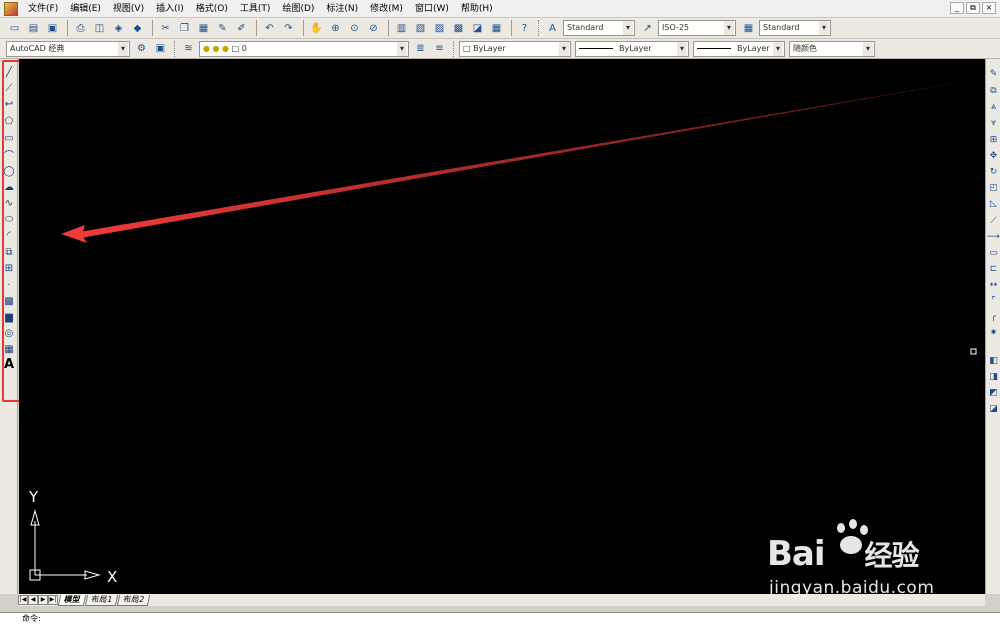  Describe the element at coordinates (500, 618) in the screenshot. I see `command-line: 命令:` at that location.